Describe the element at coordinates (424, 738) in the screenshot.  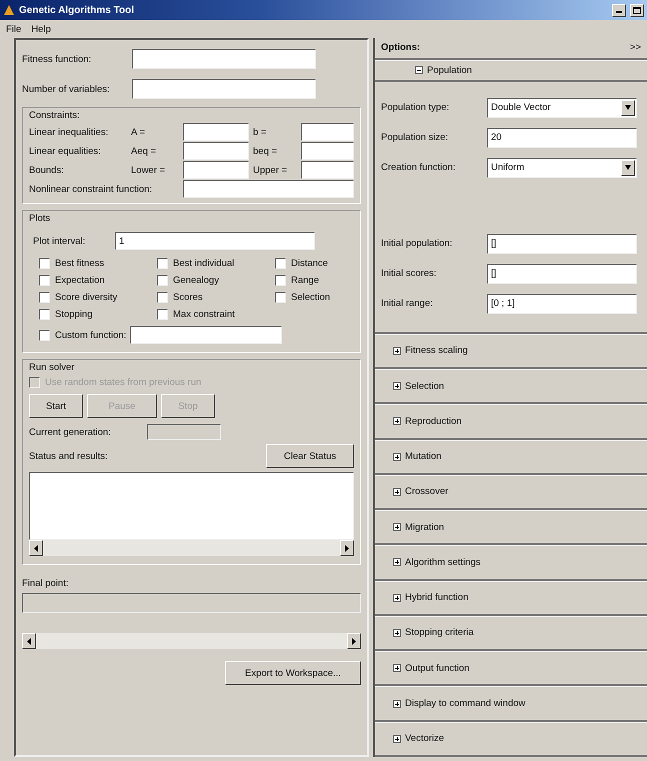
I see `section-header: Vectorize` at that location.